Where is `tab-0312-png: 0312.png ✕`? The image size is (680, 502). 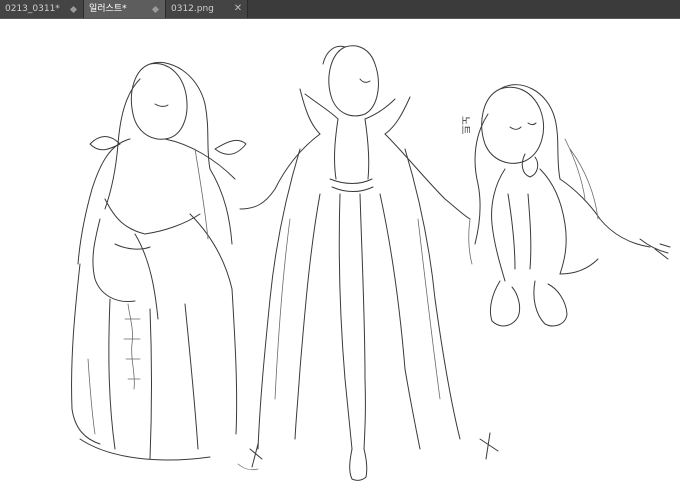
tab-0312-png: 0312.png ✕ is located at coordinates (207, 9).